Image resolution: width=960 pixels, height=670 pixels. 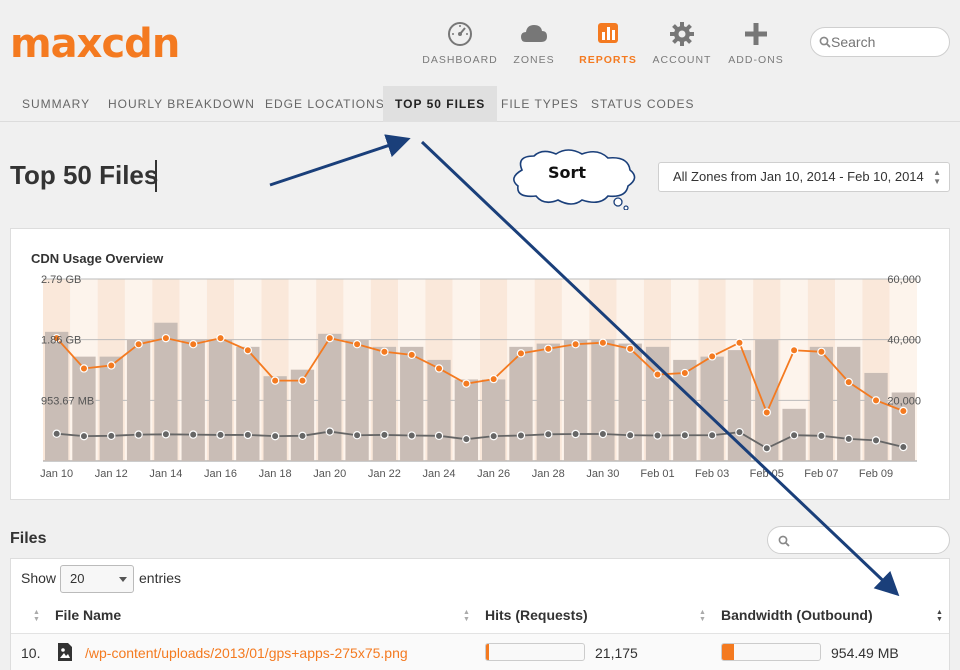 I want to click on tab-status-codes: STATUS CODES, so click(x=643, y=104).